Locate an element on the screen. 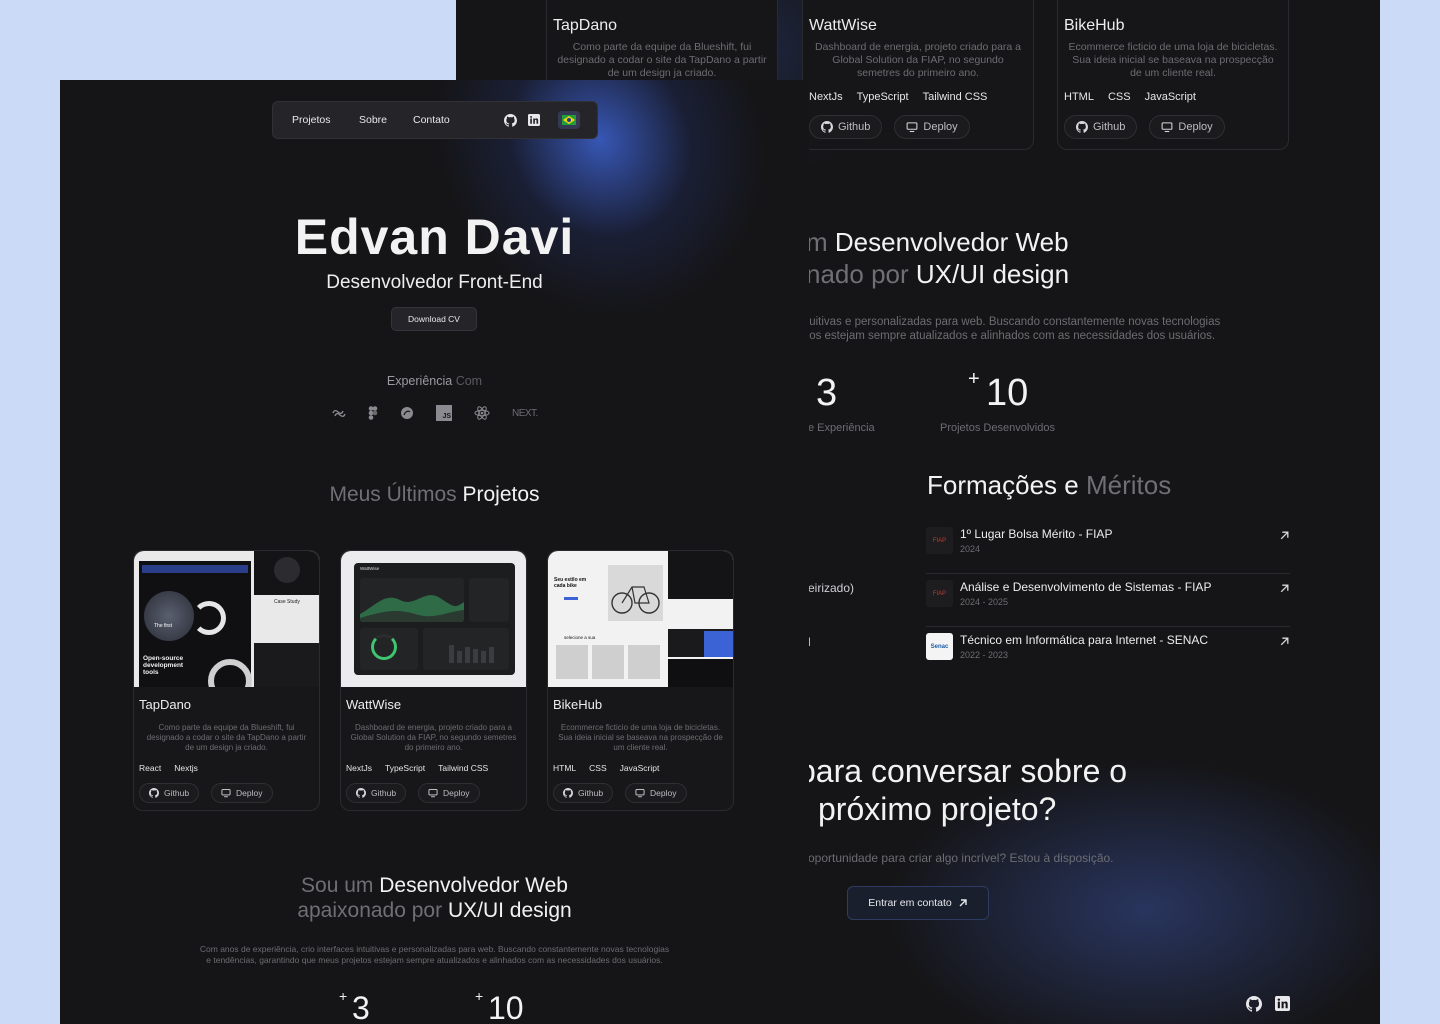 This screenshot has width=1440, height=1024. contact-heading: para conversar sobre o próximo projeto? is located at coordinates (963, 790).